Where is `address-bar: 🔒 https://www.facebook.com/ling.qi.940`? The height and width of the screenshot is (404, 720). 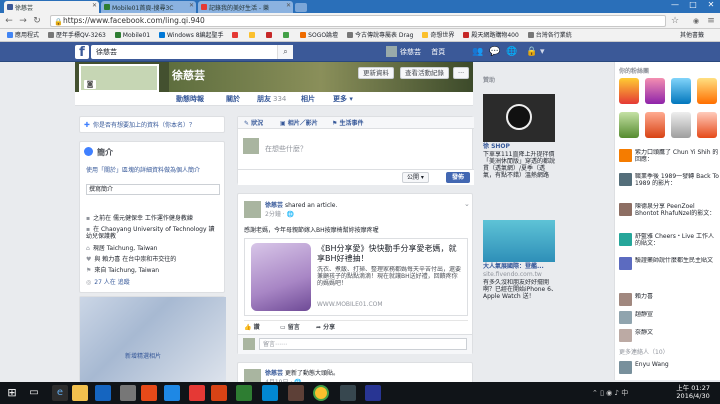 address-bar: 🔒 https://www.facebook.com/ling.qi.940 is located at coordinates (358, 21).